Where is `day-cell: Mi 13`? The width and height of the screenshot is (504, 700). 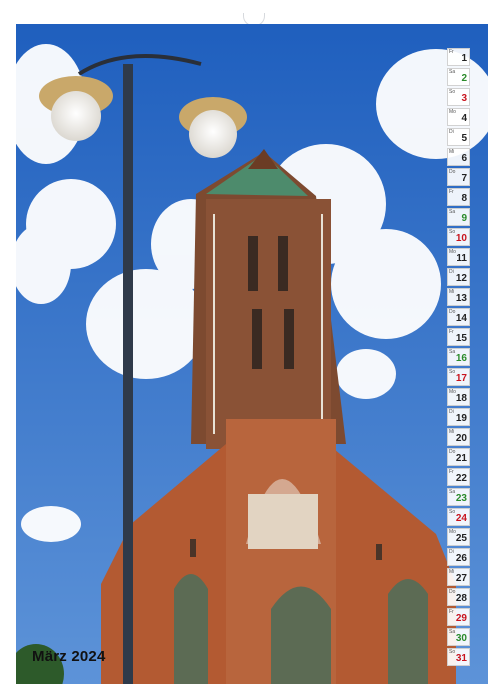
day-cell: Mi 13 is located at coordinates (458, 297).